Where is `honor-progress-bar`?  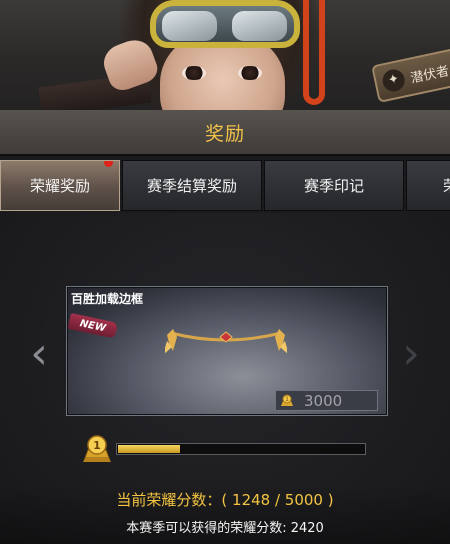
honor-progress-bar is located at coordinates (241, 449).